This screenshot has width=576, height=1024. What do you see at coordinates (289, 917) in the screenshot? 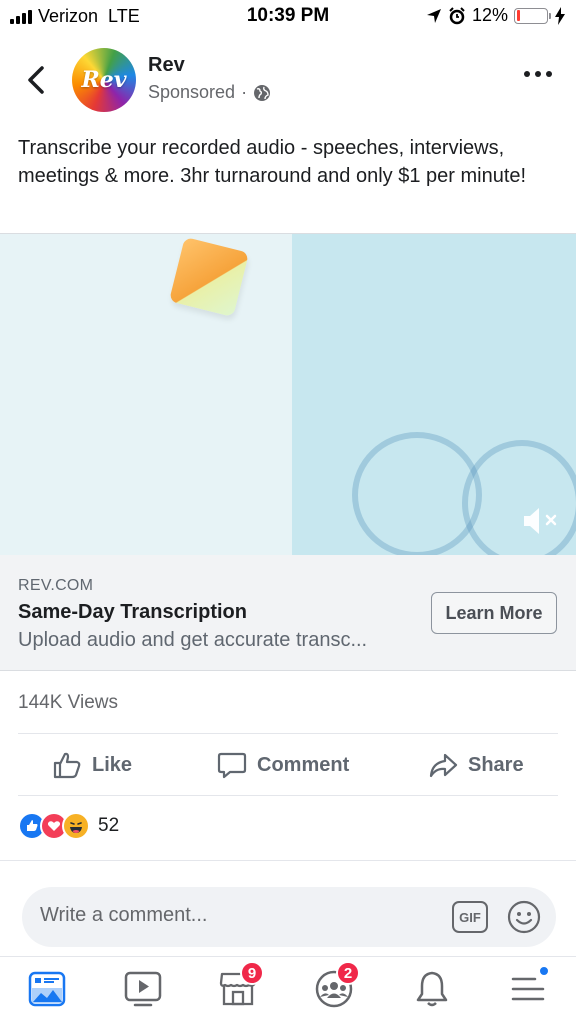
I see `comment-input: Write a comment... GIF` at bounding box center [289, 917].